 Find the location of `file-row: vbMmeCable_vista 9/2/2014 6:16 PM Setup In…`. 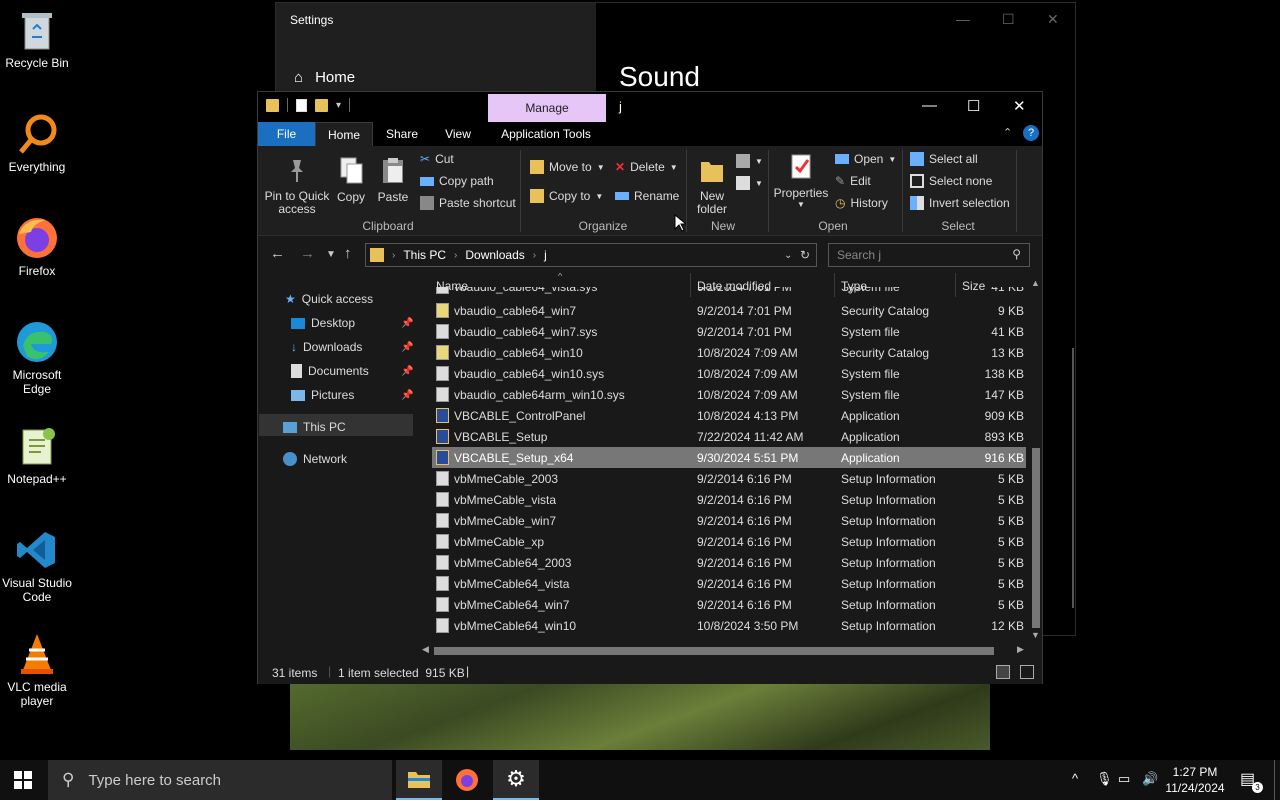

file-row: vbMmeCable_vista 9/2/2014 6:16 PM Setup In… is located at coordinates (729, 499).